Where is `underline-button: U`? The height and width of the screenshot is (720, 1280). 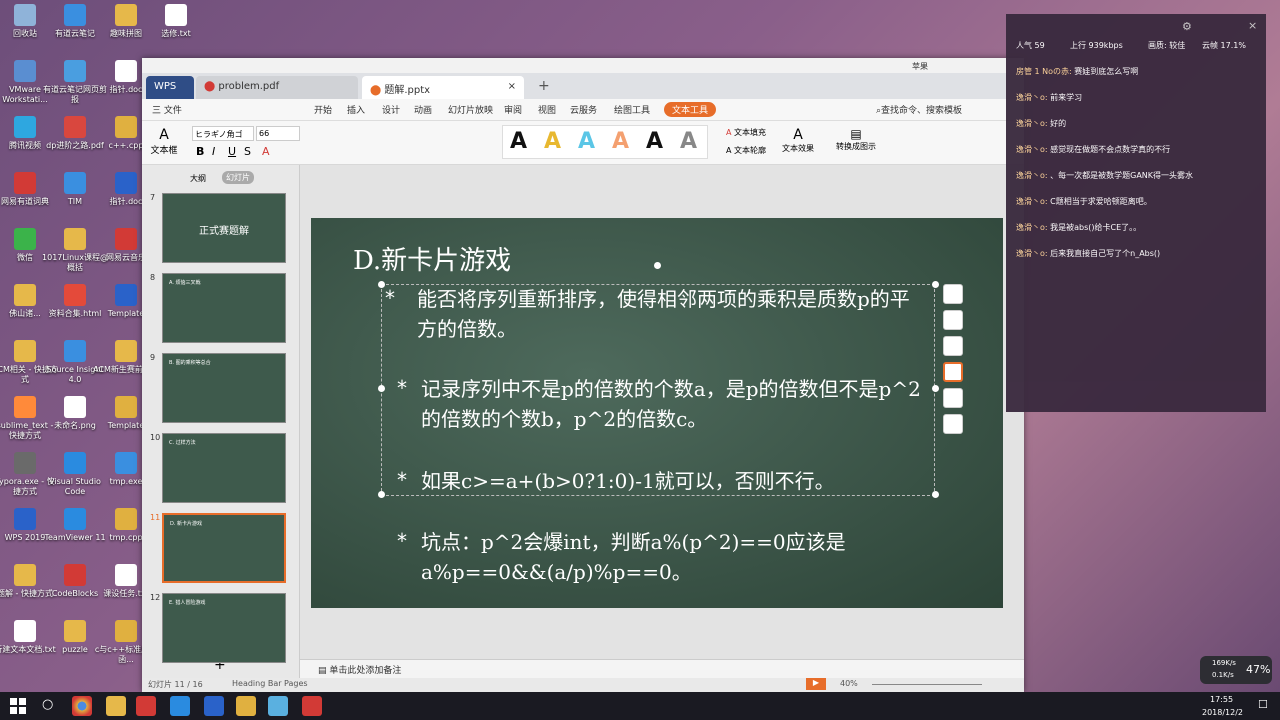 underline-button: U is located at coordinates (232, 151).